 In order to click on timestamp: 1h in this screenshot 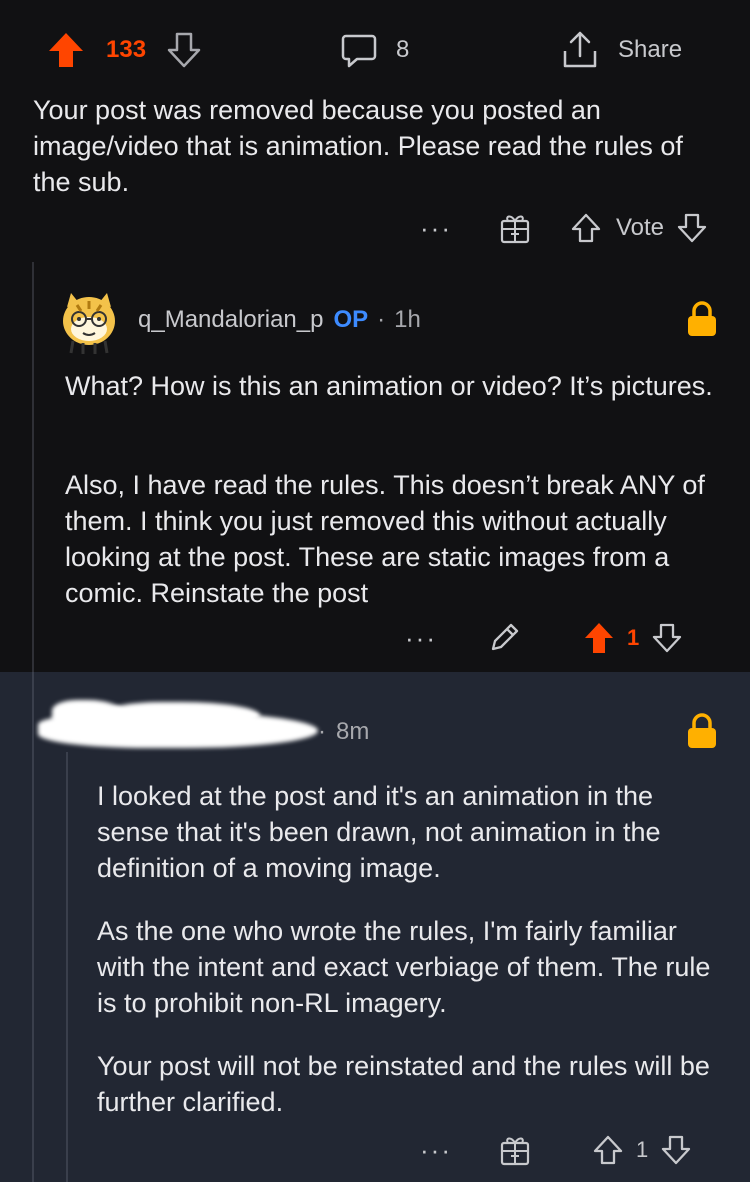, I will do `click(407, 319)`.